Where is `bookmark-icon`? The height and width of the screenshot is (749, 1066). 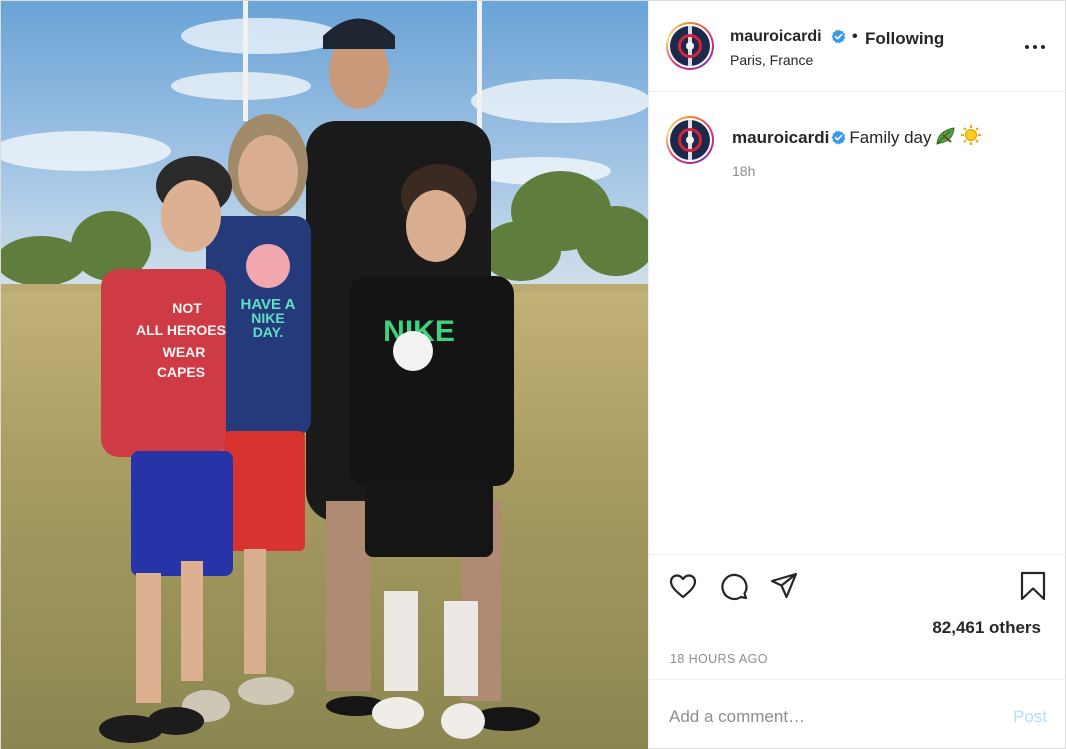
bookmark-icon is located at coordinates (1033, 586).